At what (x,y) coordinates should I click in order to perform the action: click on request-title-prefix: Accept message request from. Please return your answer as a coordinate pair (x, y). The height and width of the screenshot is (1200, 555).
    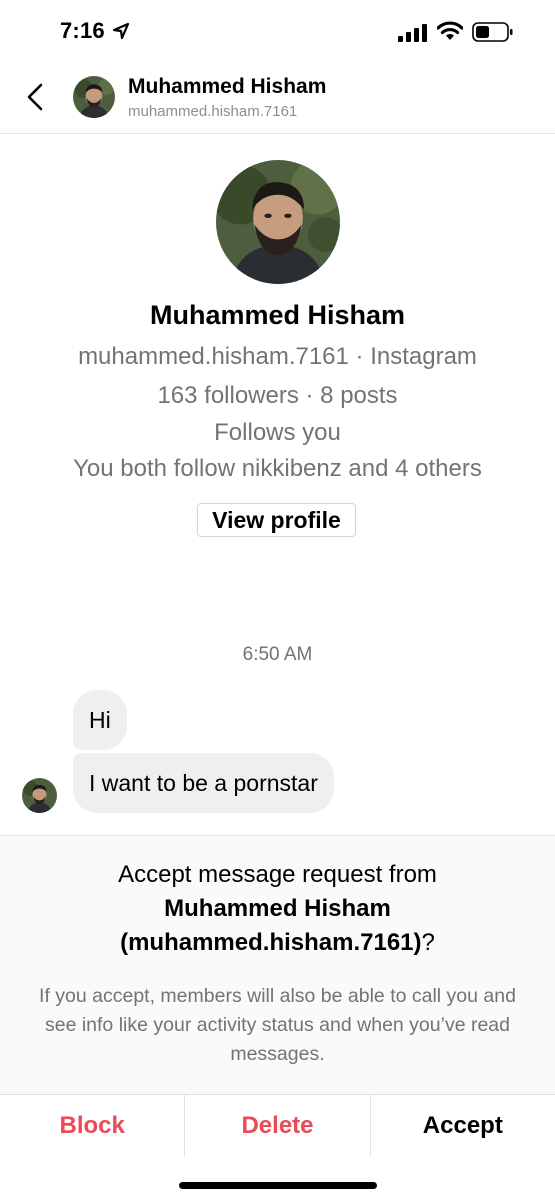
    Looking at the image, I should click on (277, 874).